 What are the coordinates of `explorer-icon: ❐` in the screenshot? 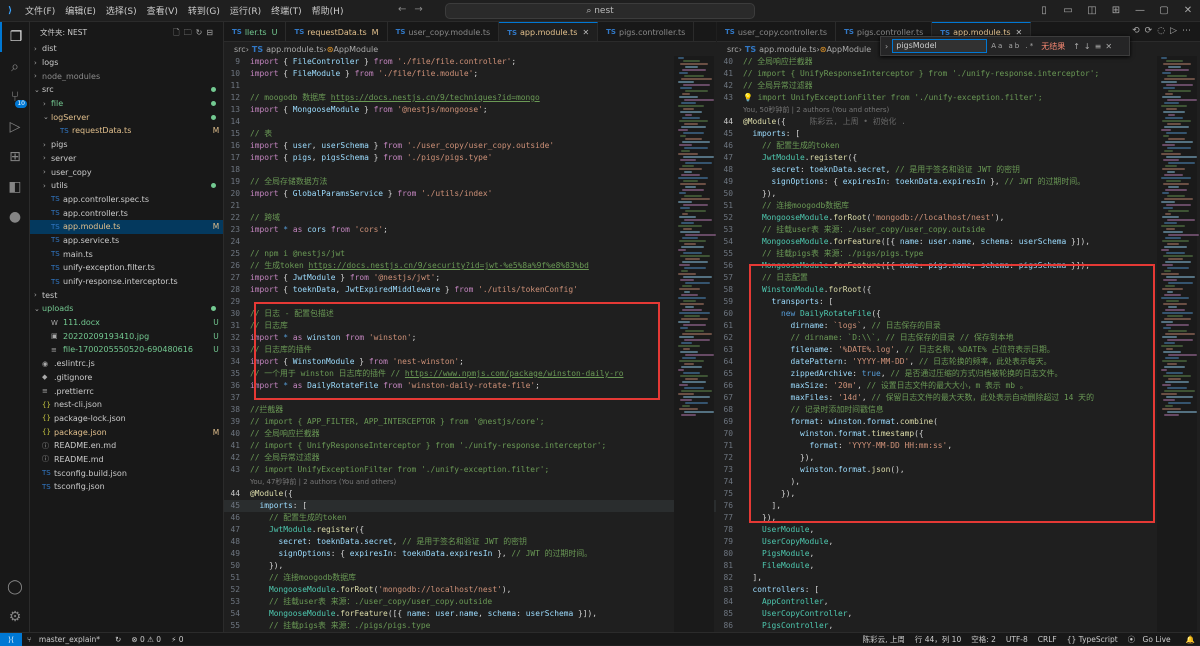 It's located at (15, 37).